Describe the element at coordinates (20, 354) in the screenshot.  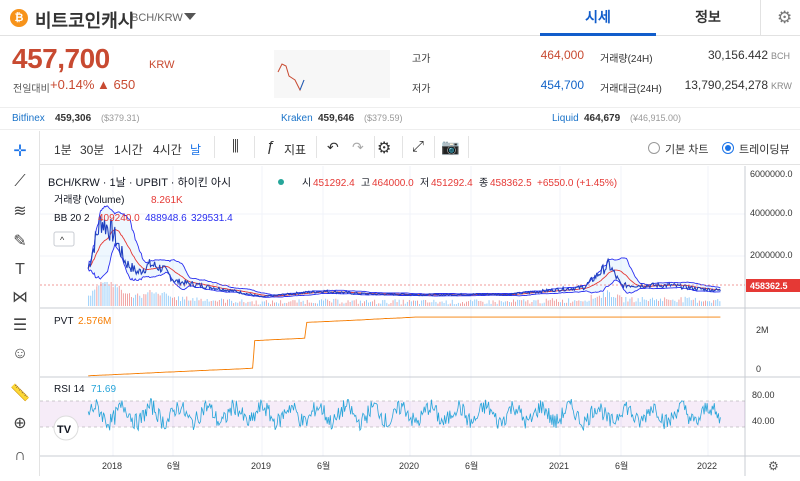
I see `emoji-icon: ☺` at that location.